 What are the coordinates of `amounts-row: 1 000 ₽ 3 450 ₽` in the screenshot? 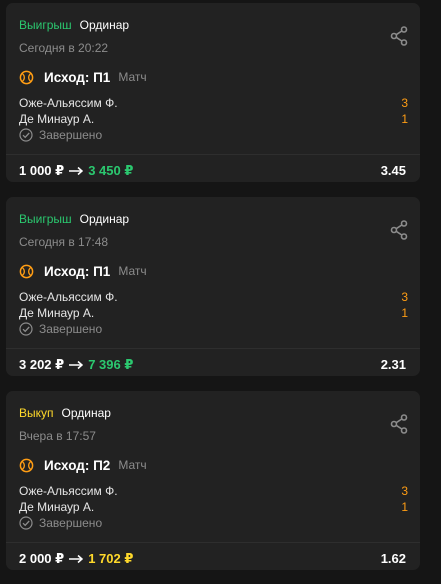 It's located at (76, 171).